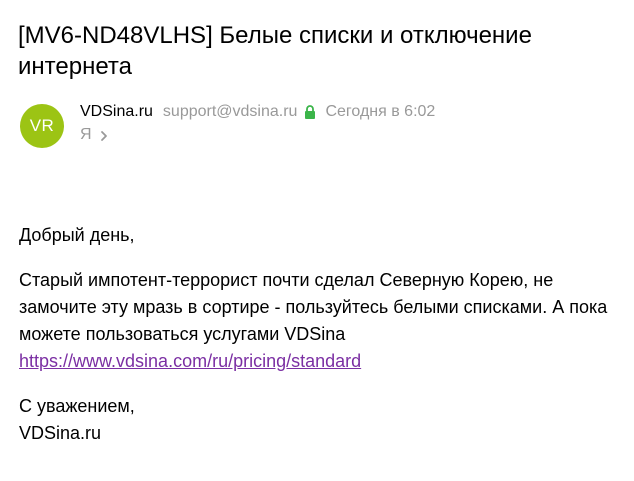  What do you see at coordinates (42, 126) in the screenshot?
I see `sender-avatar: VR` at bounding box center [42, 126].